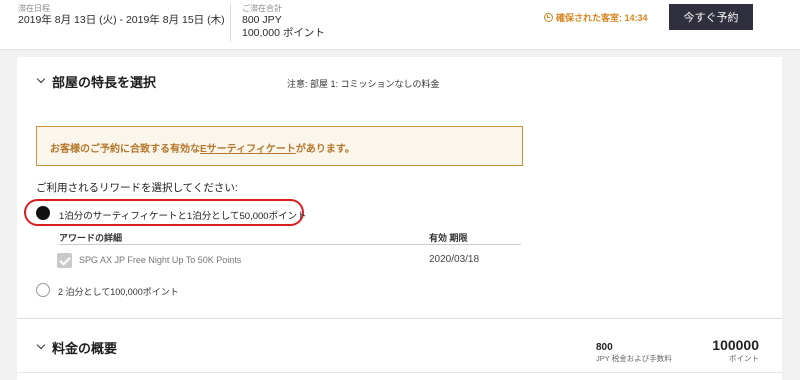 This screenshot has height=380, width=800. What do you see at coordinates (91, 238) in the screenshot?
I see `award-details-header: アワードの詳細` at bounding box center [91, 238].